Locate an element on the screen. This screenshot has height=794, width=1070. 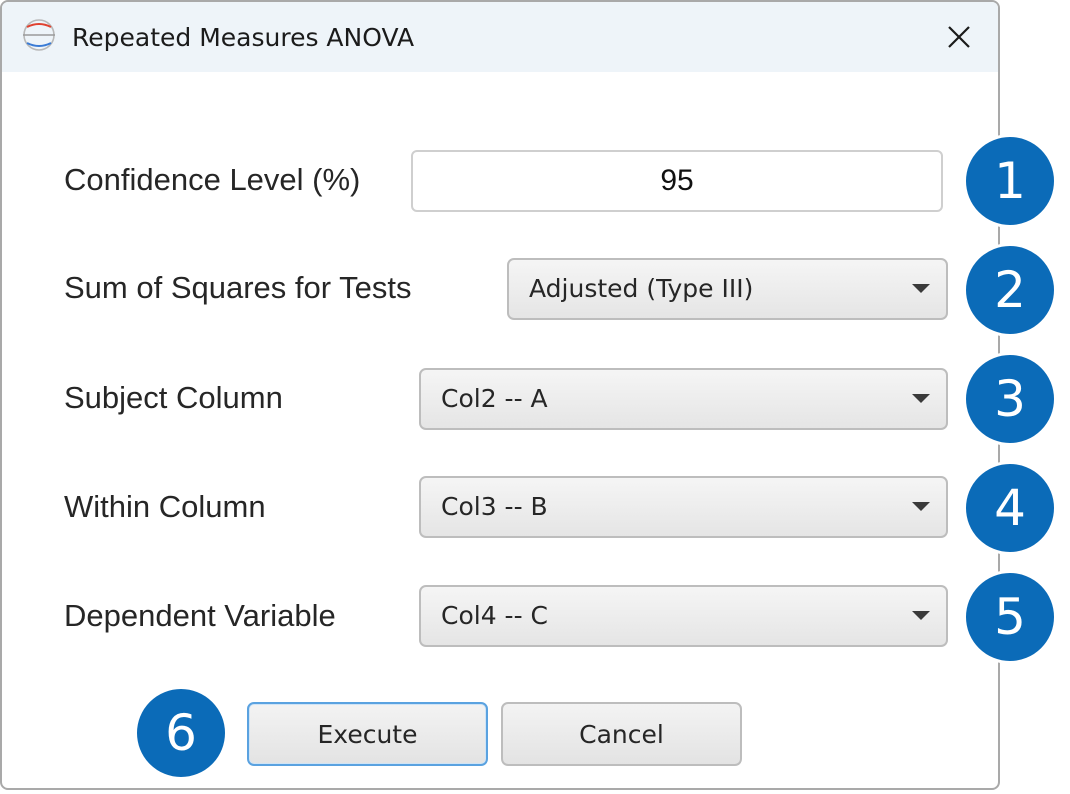
close-icon is located at coordinates (959, 37).